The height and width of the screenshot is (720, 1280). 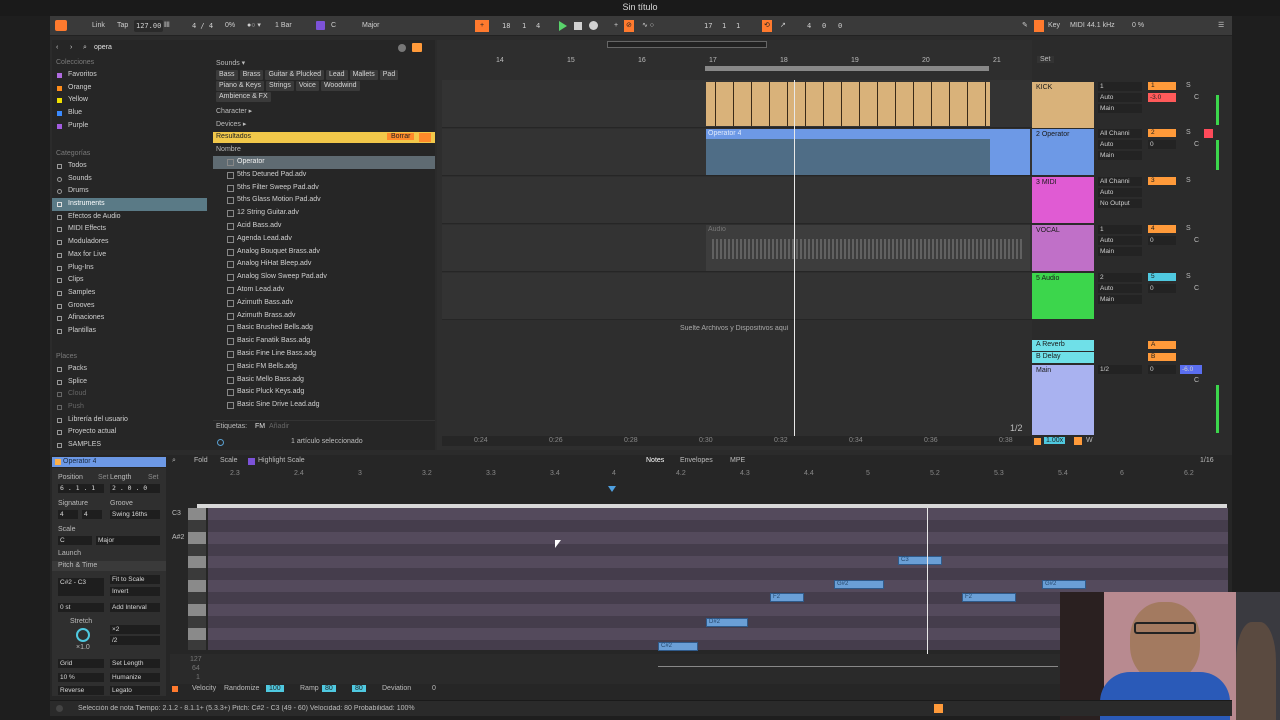 What do you see at coordinates (81, 488) in the screenshot?
I see `position-field: 6 . 1 . 1` at bounding box center [81, 488].